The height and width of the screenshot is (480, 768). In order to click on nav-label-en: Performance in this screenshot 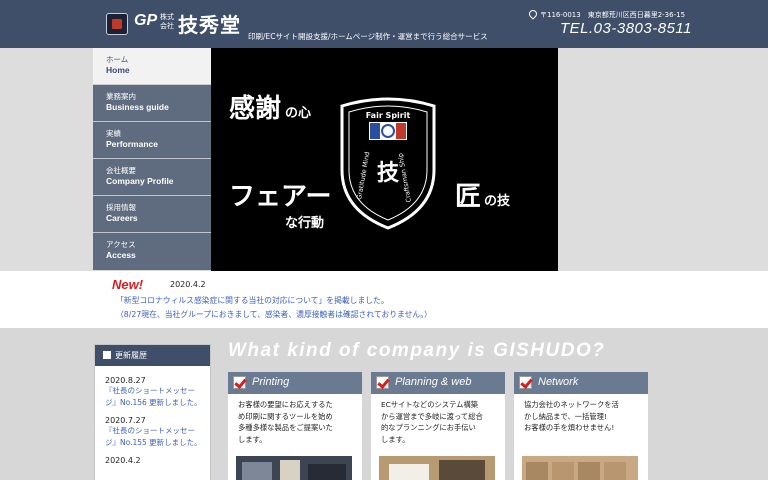, I will do `click(132, 144)`.